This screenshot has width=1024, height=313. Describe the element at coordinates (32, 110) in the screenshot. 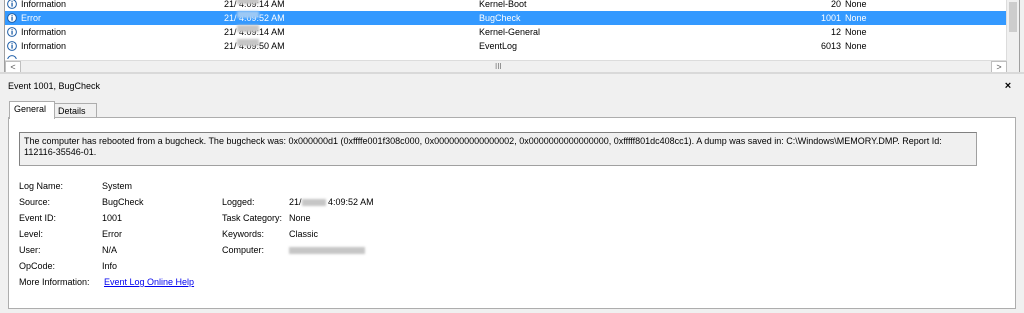

I see `tab-general: General` at that location.